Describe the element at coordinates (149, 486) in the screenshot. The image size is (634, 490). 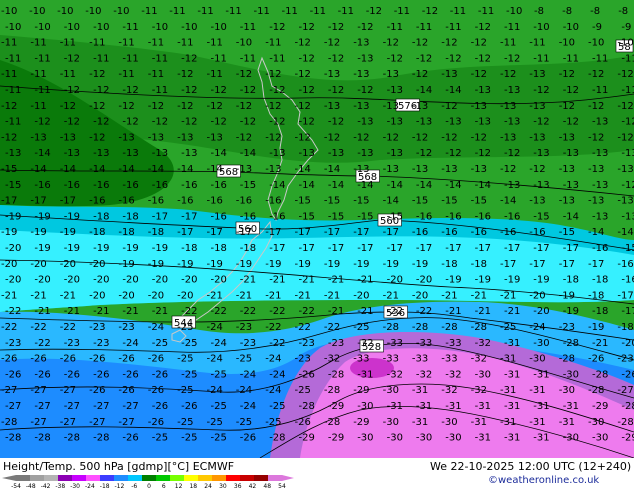
I see `colorbar-tick-label: 0` at that location.